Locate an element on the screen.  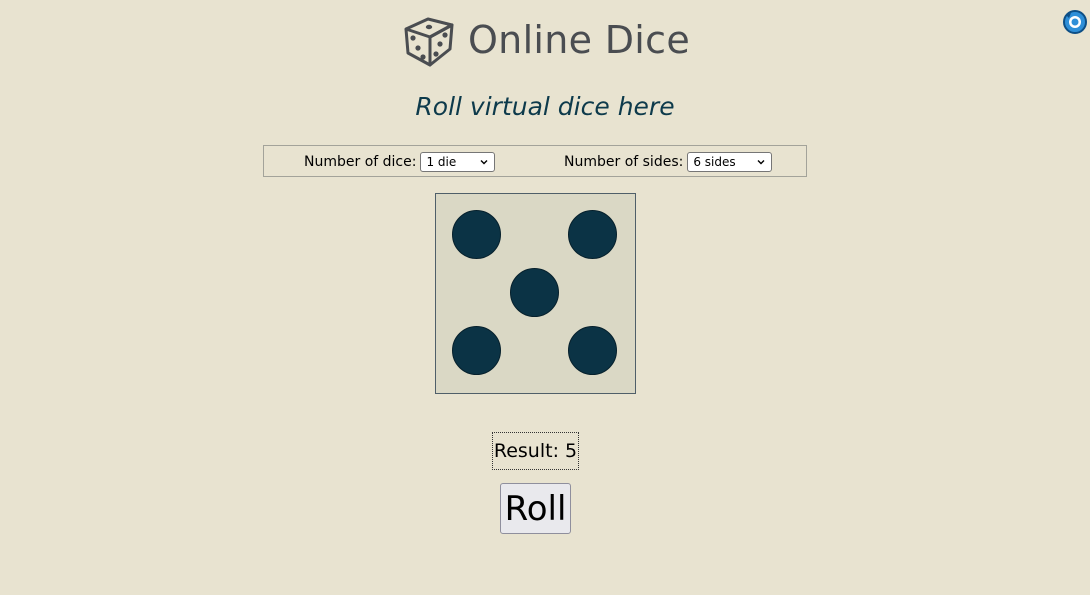
roll-button: Roll is located at coordinates (535, 508).